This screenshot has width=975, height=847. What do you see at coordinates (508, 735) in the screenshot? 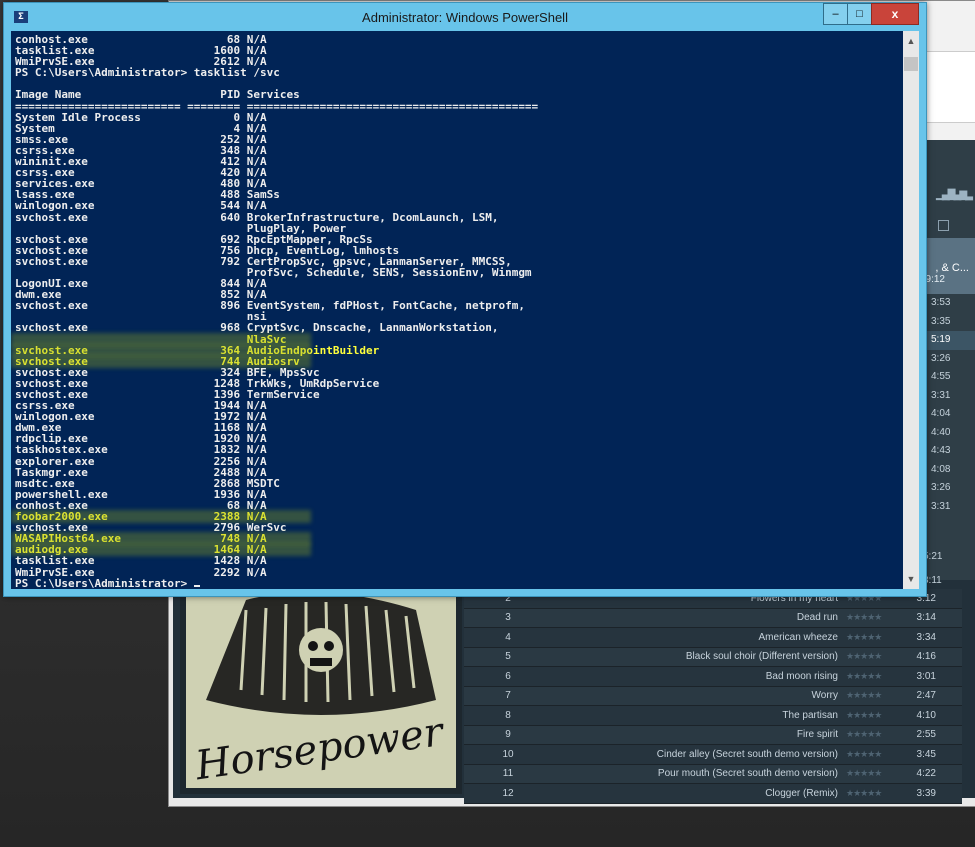
I see `track-number: 9` at bounding box center [508, 735].